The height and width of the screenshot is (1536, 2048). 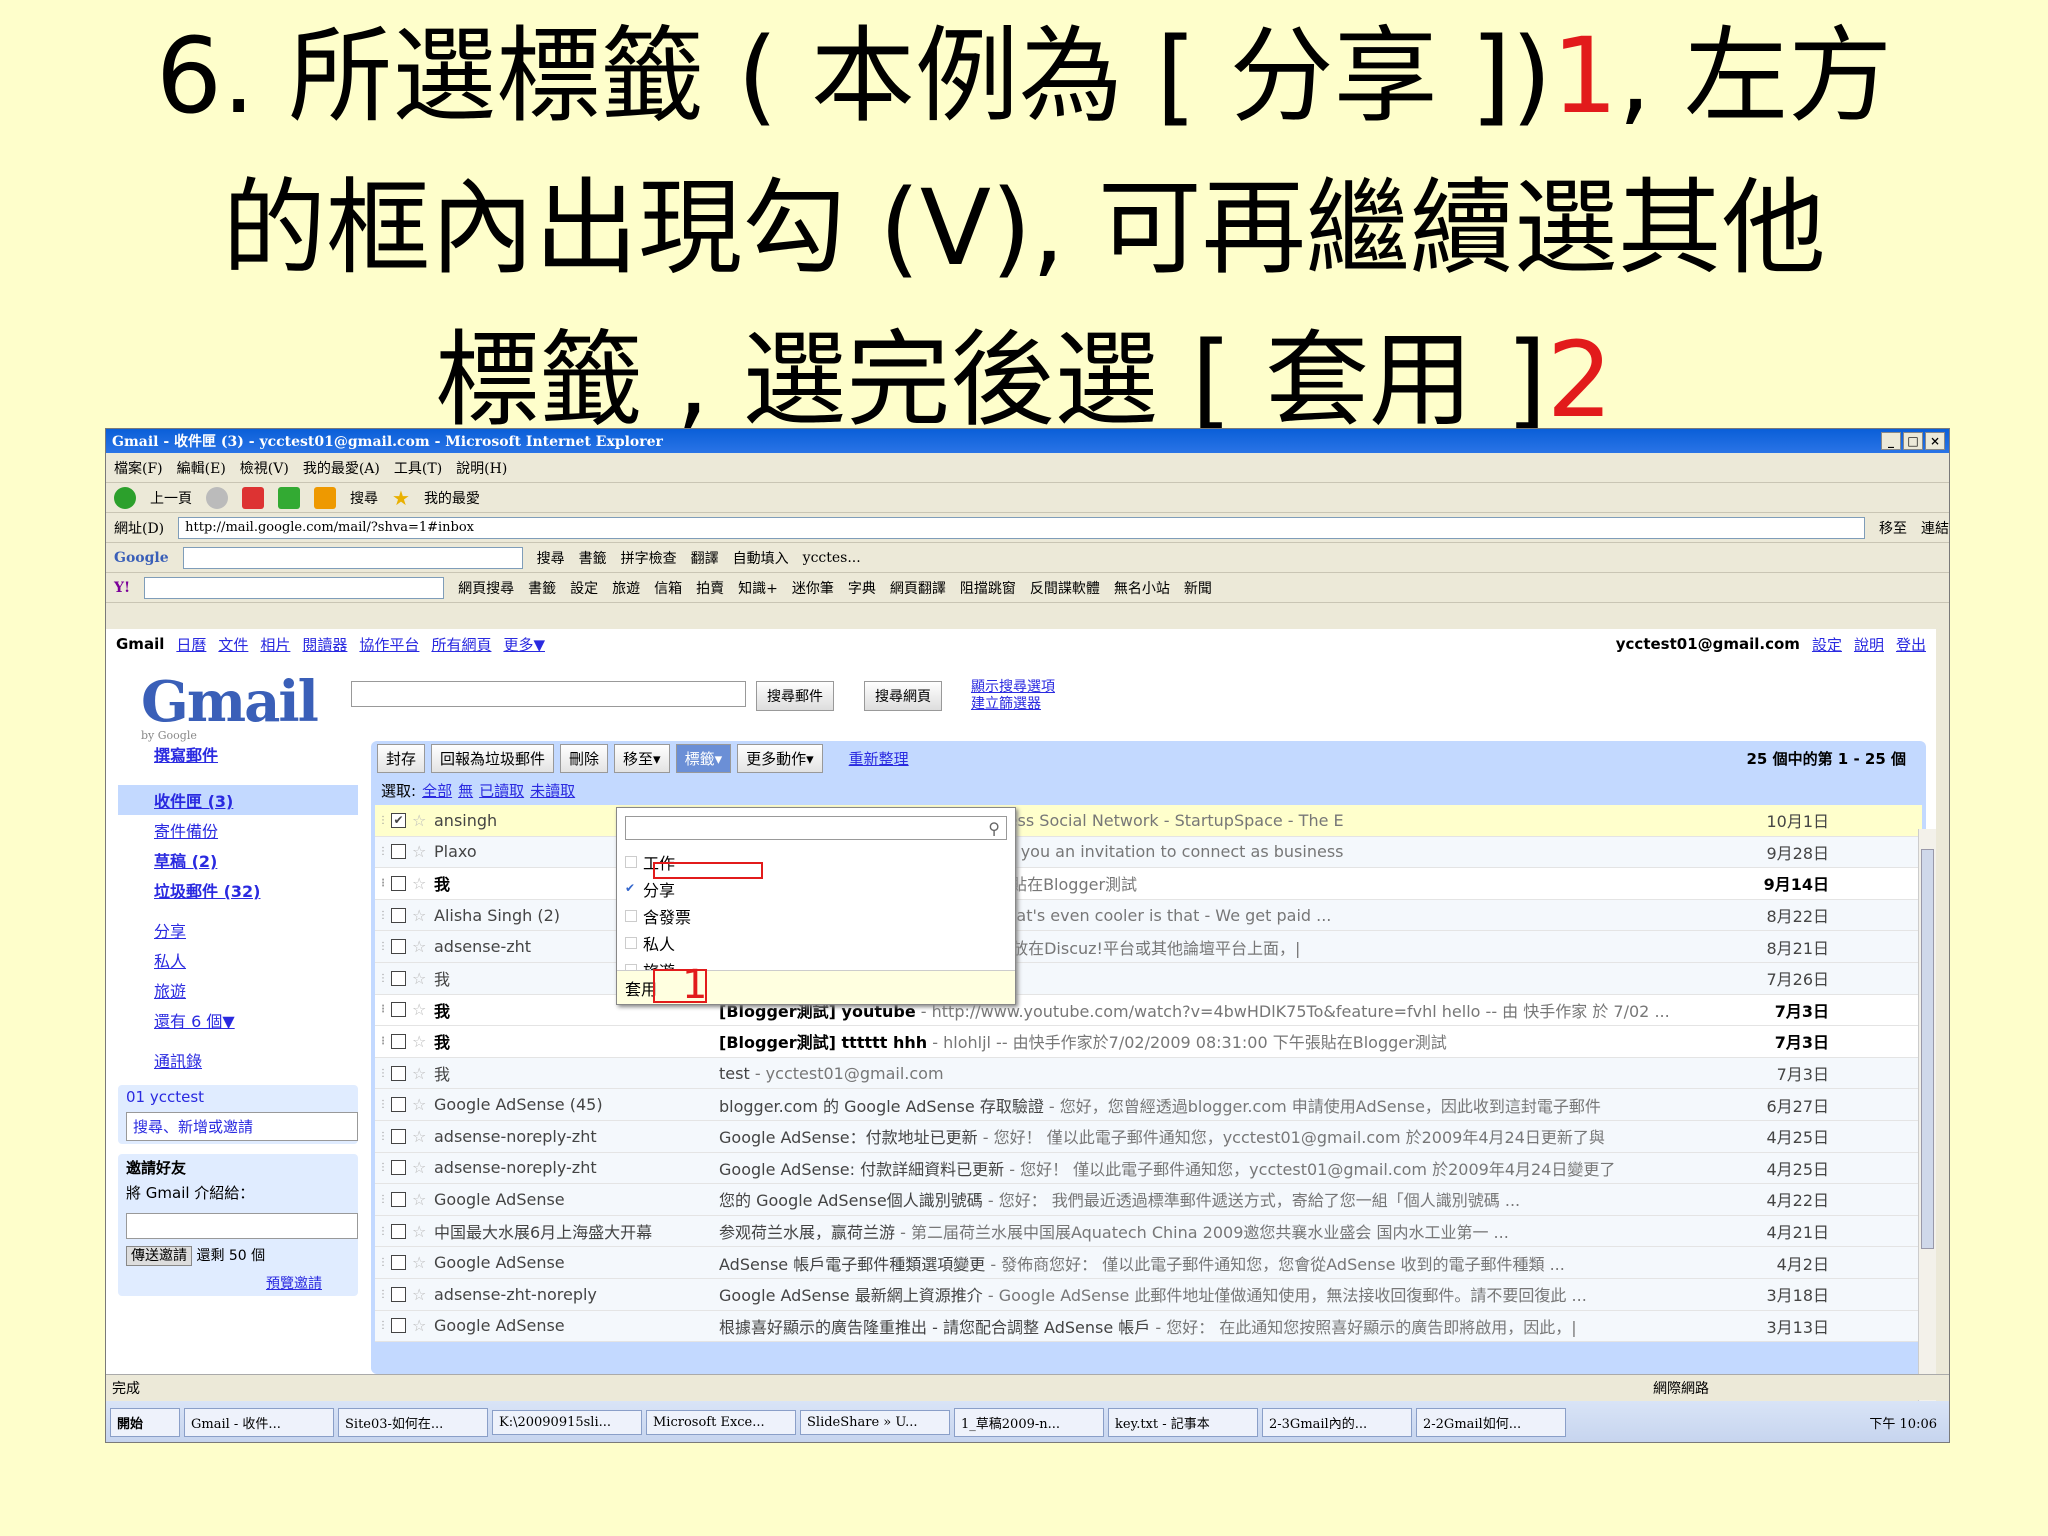 I want to click on subject: test - ycctest01@gmail.com, so click(x=1239, y=1073).